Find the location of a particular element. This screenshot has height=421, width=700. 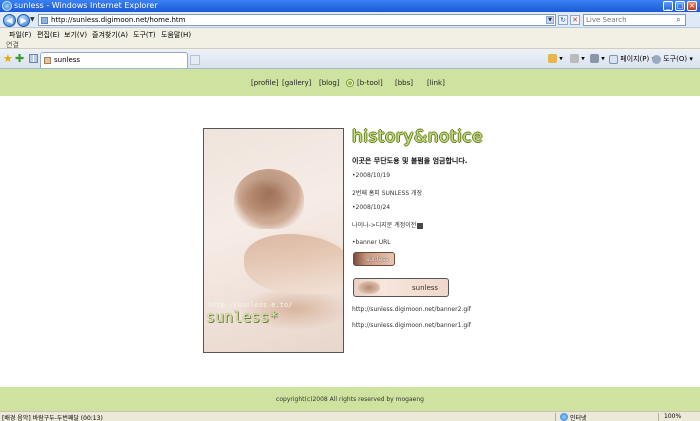

window-title: sunless - Windows Internet Explorer is located at coordinates (86, 5).